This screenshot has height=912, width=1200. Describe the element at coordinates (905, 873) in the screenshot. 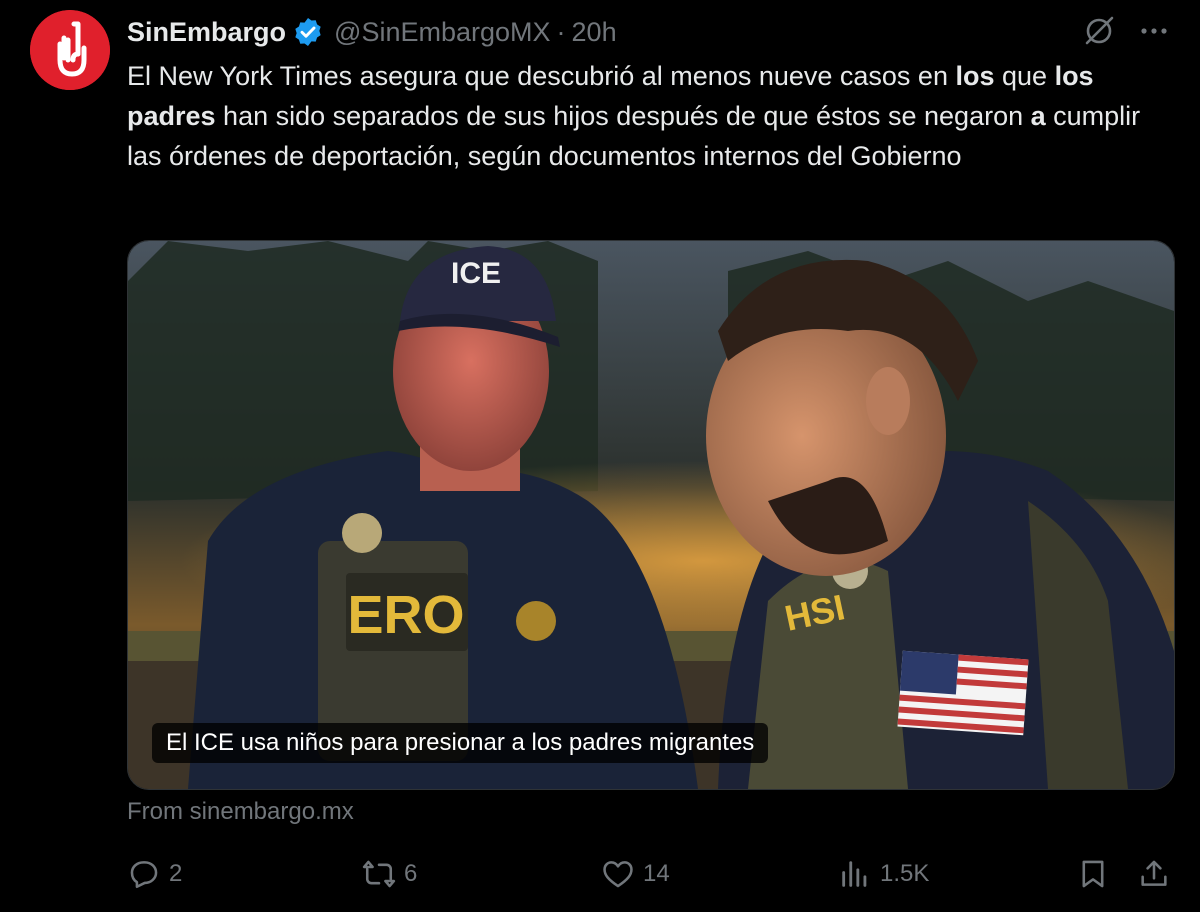

I see `views-count: 1.5K` at that location.